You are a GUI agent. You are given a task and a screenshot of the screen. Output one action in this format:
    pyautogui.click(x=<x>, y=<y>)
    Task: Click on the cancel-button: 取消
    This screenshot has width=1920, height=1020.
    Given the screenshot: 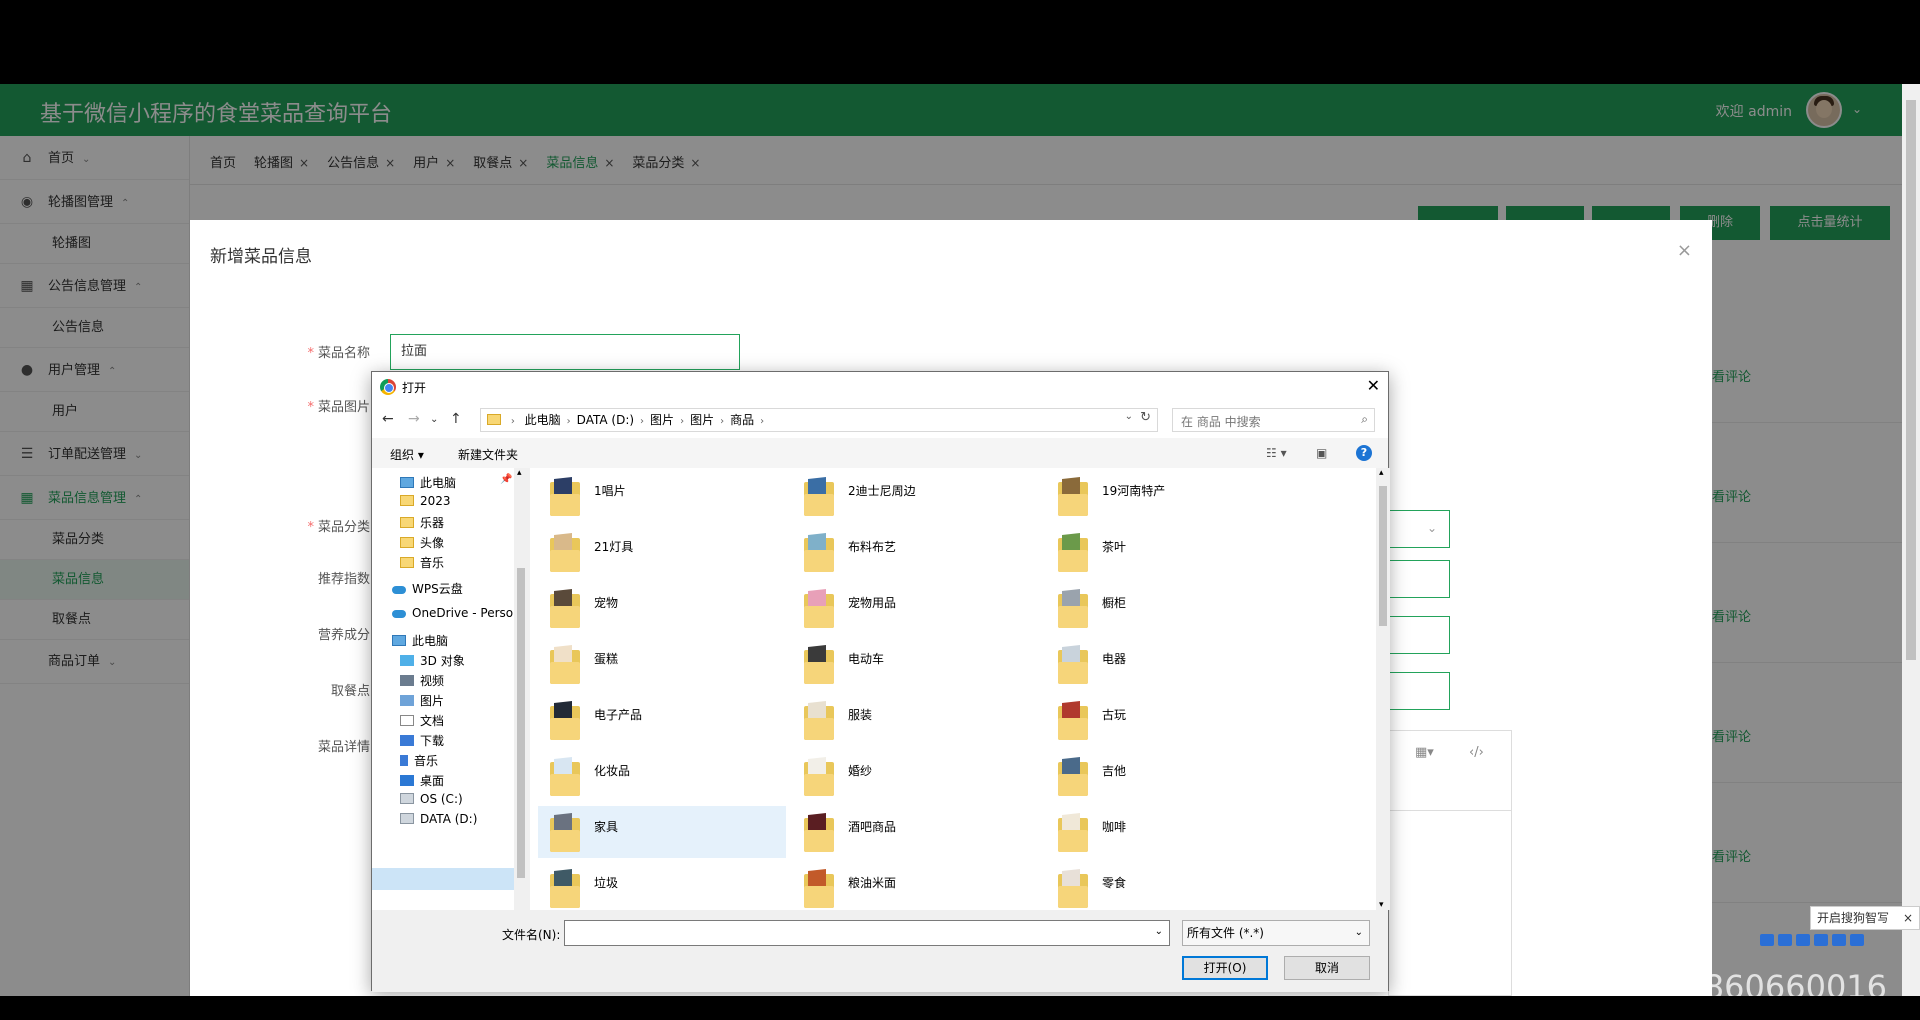 What is the action you would take?
    pyautogui.click(x=1327, y=968)
    